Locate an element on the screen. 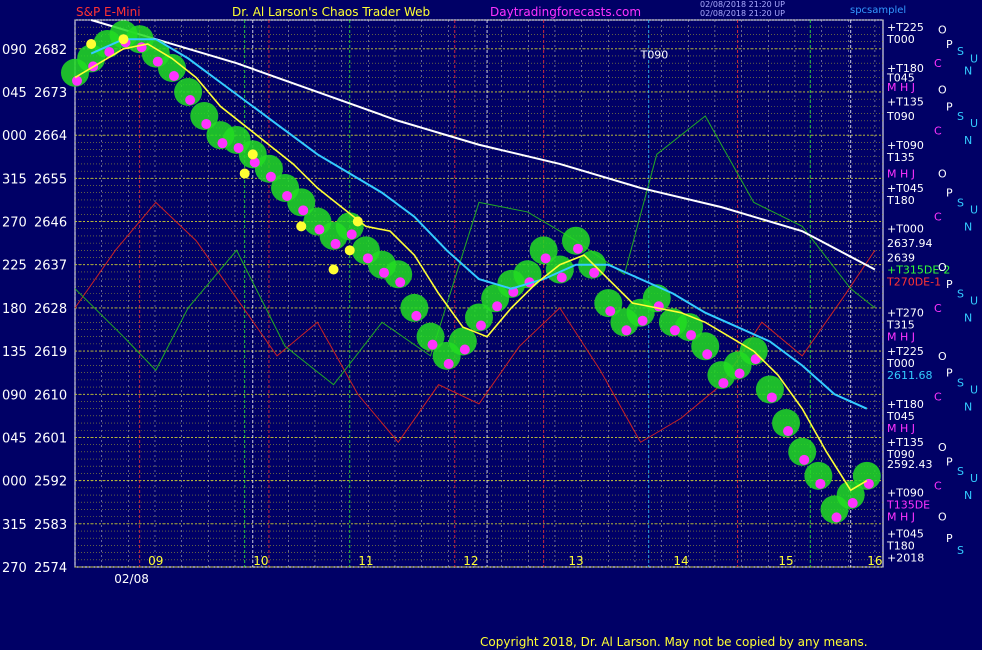  right-level-label: T000 is located at coordinates (900, 39).